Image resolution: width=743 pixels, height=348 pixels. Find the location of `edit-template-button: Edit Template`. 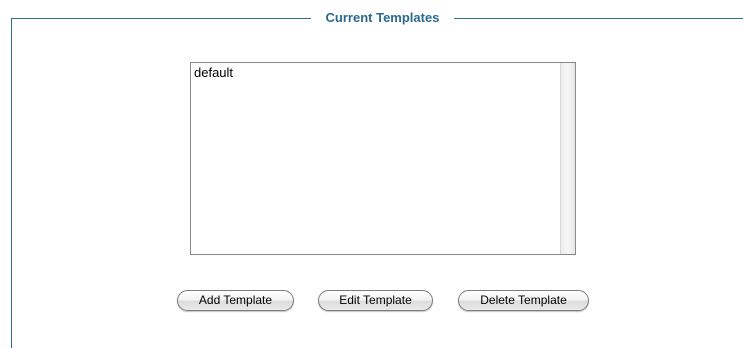

edit-template-button: Edit Template is located at coordinates (375, 300).